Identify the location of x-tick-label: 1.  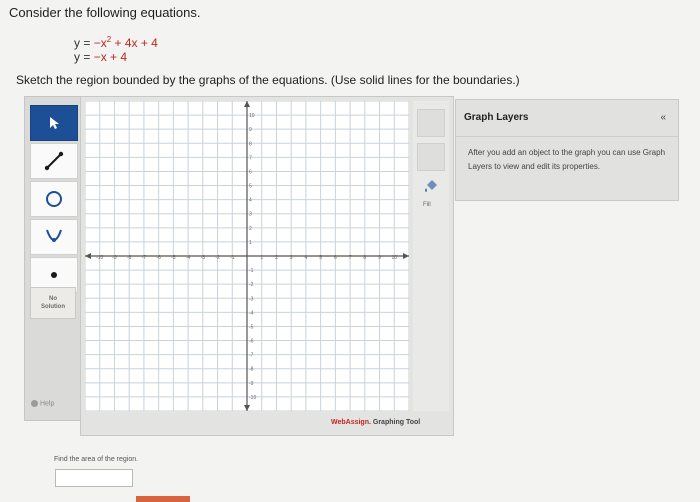
(261, 258).